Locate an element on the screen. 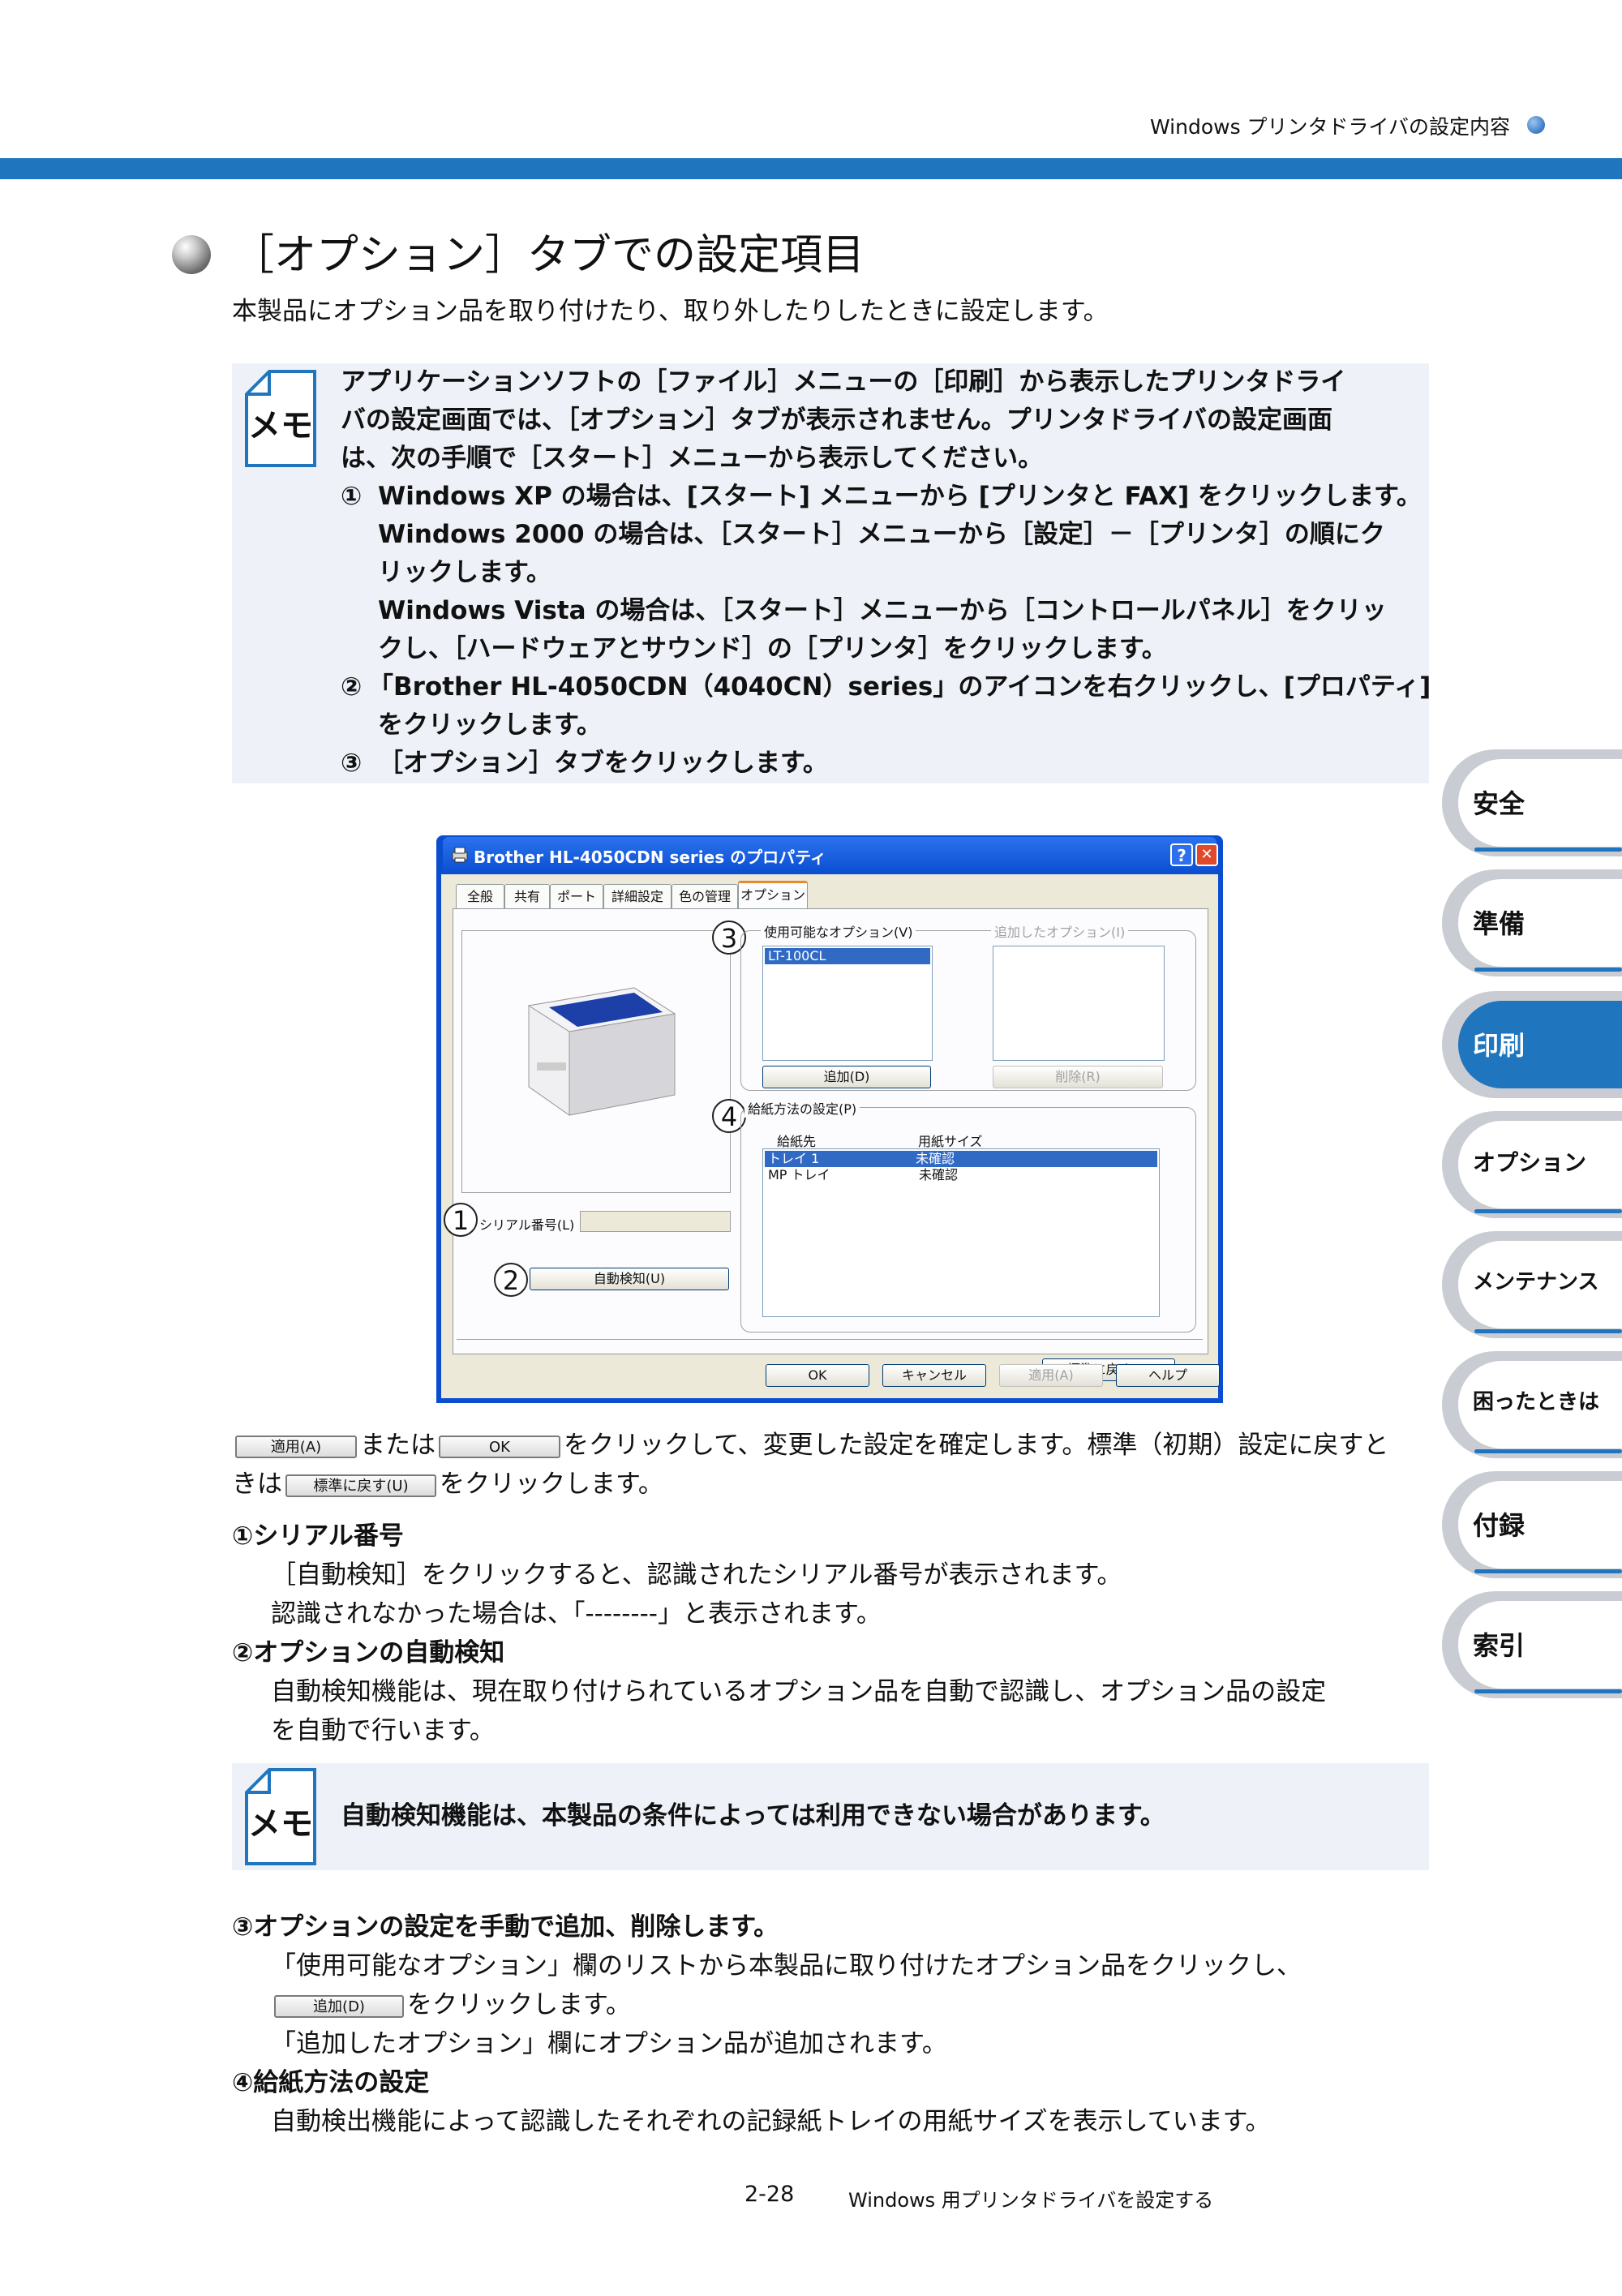 This screenshot has height=2296, width=1622. step-number: ③ is located at coordinates (352, 763).